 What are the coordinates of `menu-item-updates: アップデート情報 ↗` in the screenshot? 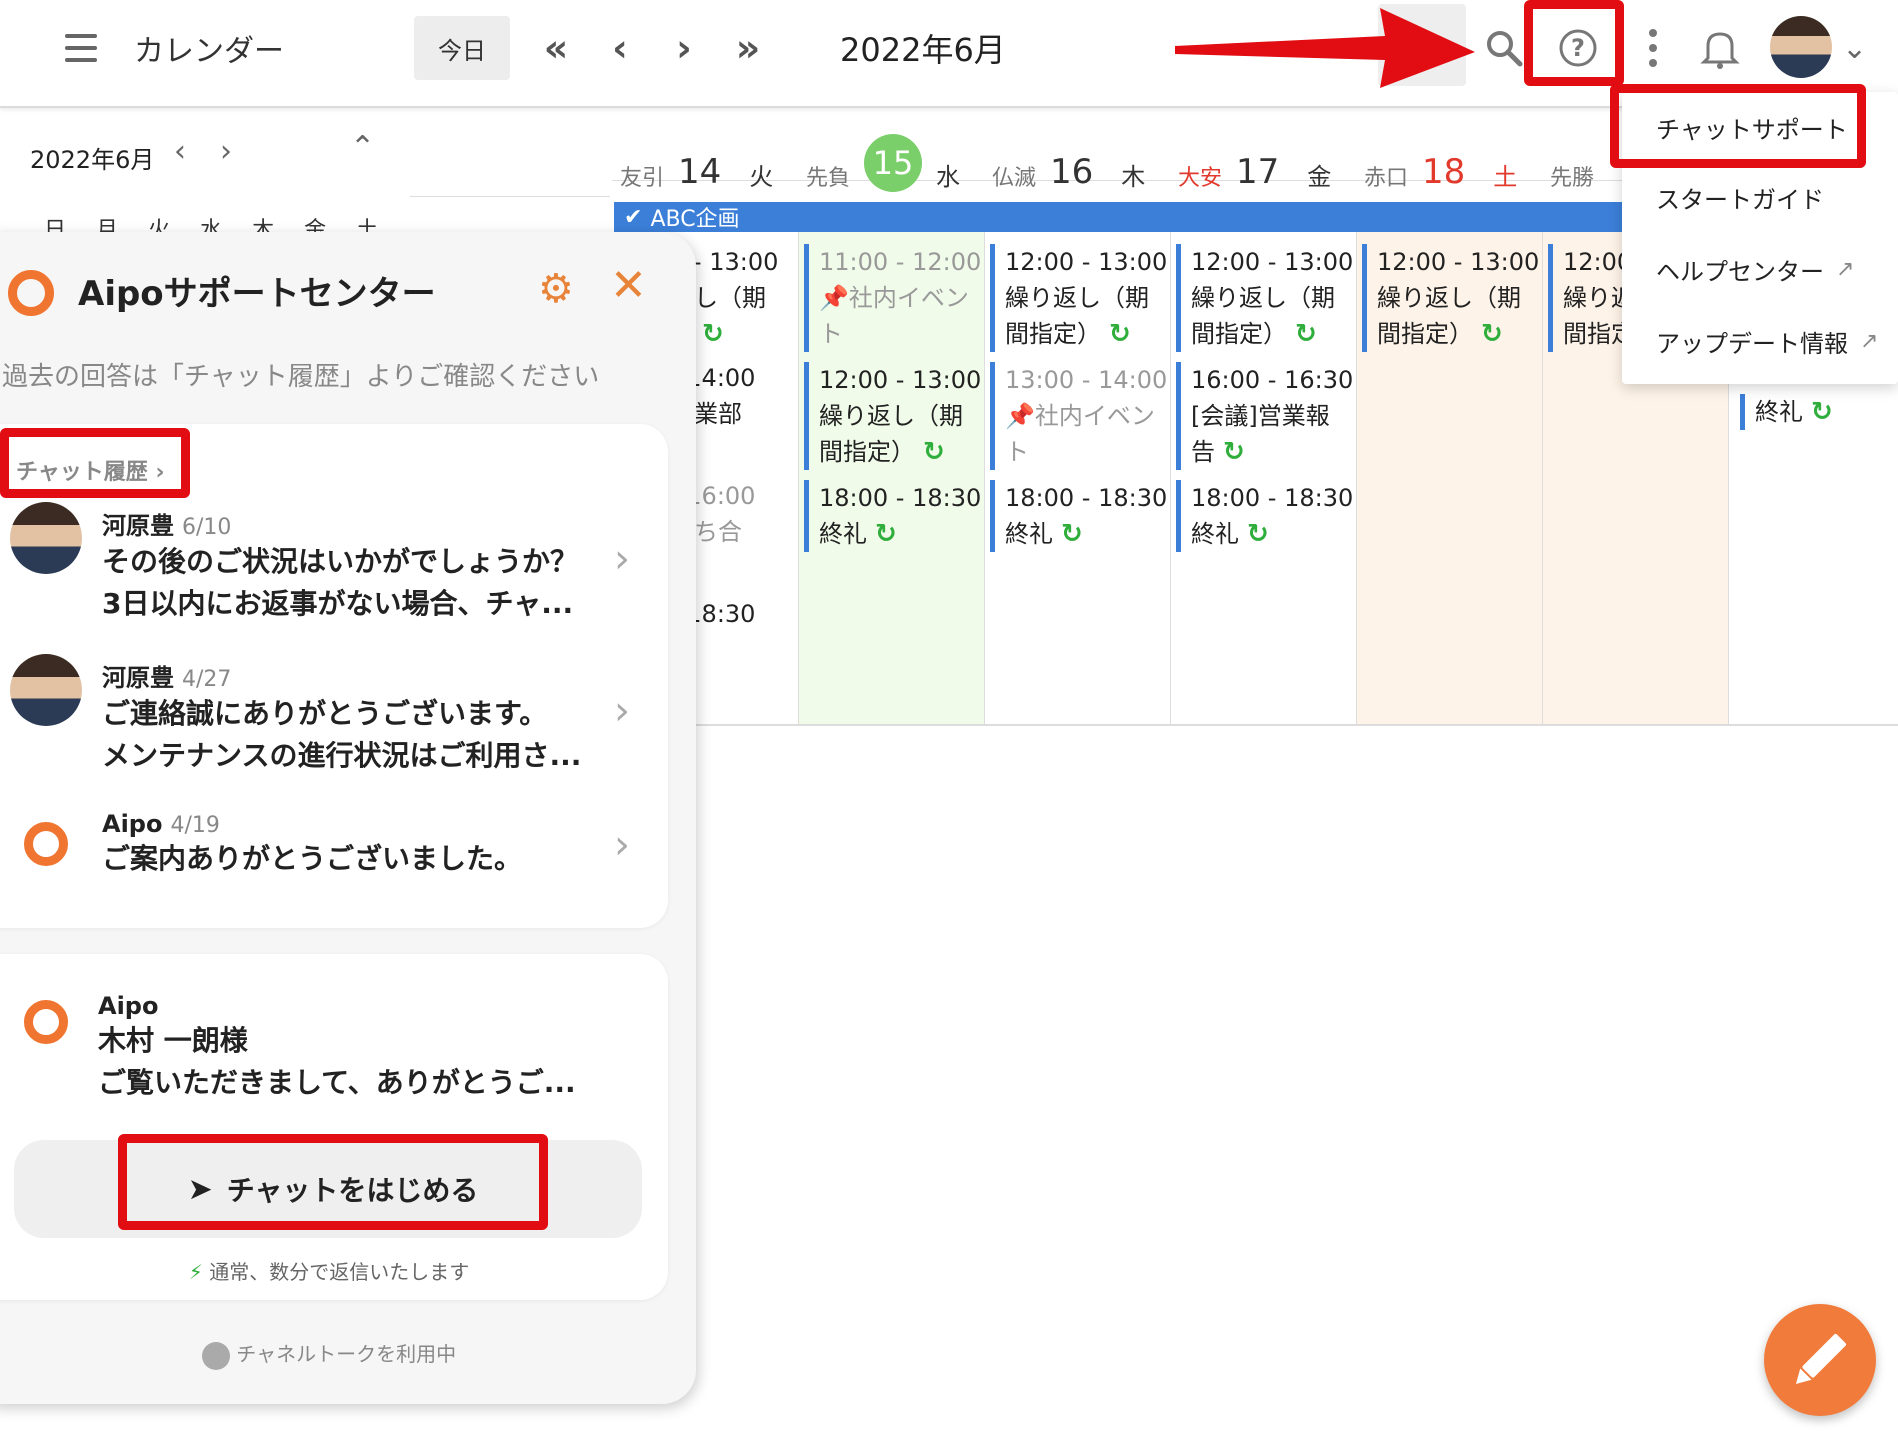 It's located at (1767, 341).